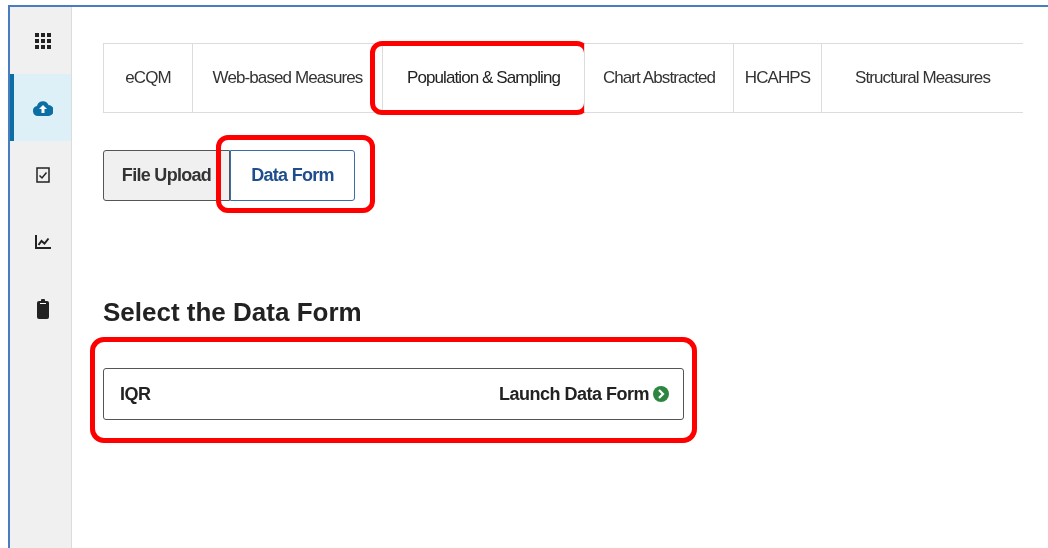 The width and height of the screenshot is (1048, 548). What do you see at coordinates (42, 40) in the screenshot?
I see `grid-icon` at bounding box center [42, 40].